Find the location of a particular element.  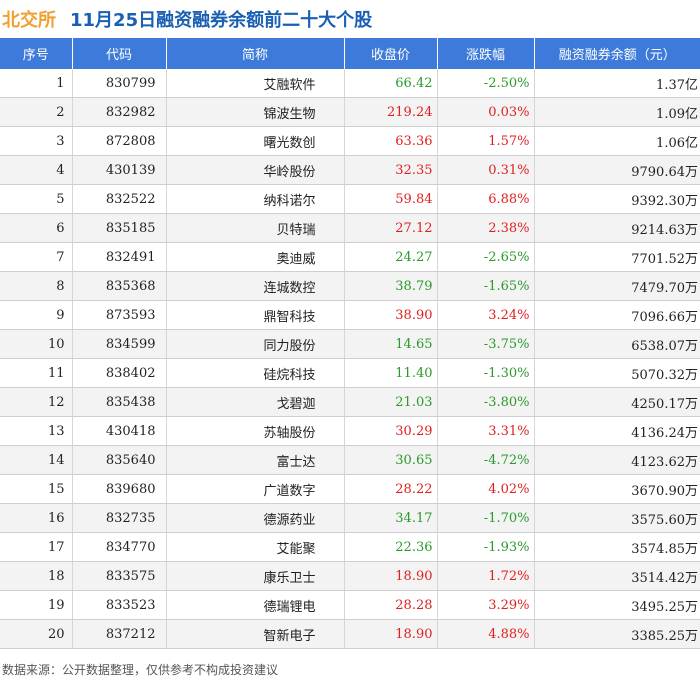

cell-change: 4.88% is located at coordinates (486, 634).